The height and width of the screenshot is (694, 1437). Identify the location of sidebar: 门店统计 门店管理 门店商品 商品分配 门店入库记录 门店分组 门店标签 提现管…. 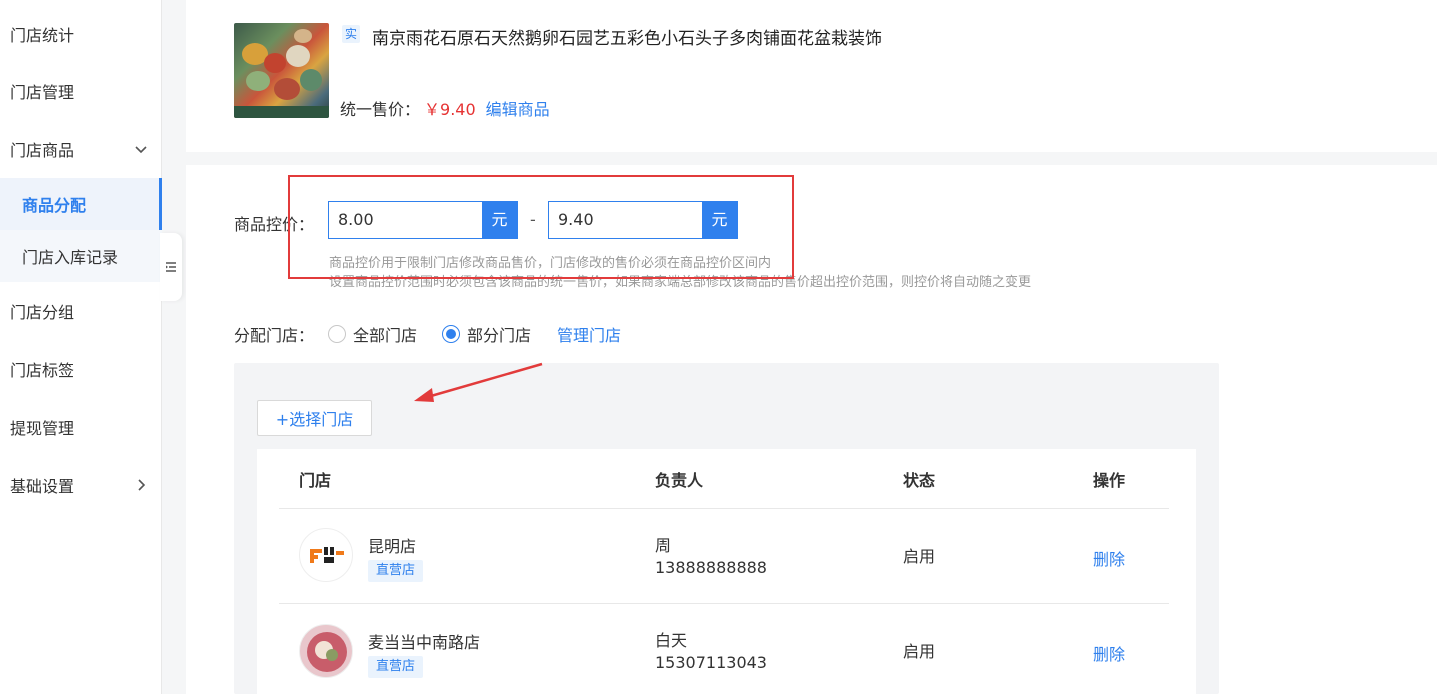
(81, 347).